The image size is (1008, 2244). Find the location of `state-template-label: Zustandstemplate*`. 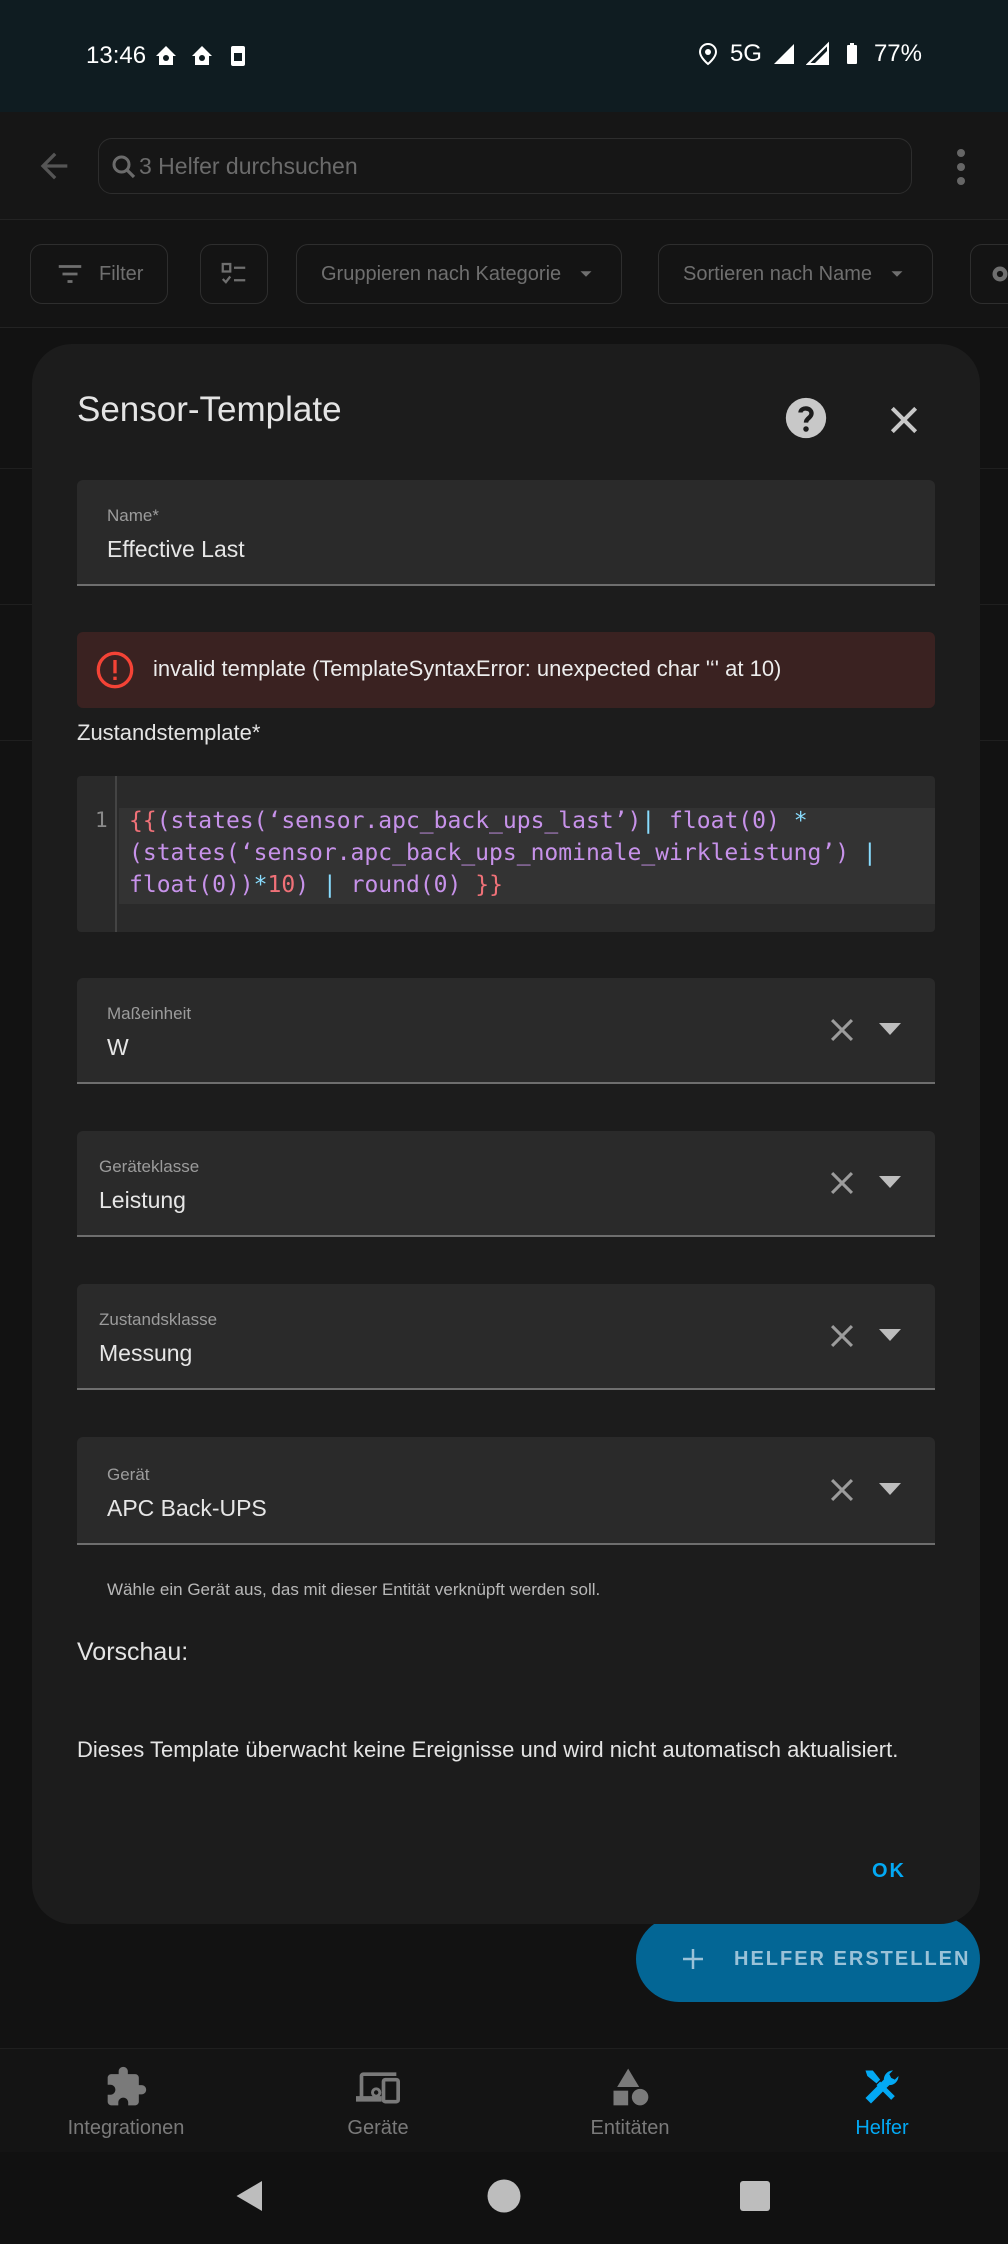

state-template-label: Zustandstemplate* is located at coordinates (169, 732).